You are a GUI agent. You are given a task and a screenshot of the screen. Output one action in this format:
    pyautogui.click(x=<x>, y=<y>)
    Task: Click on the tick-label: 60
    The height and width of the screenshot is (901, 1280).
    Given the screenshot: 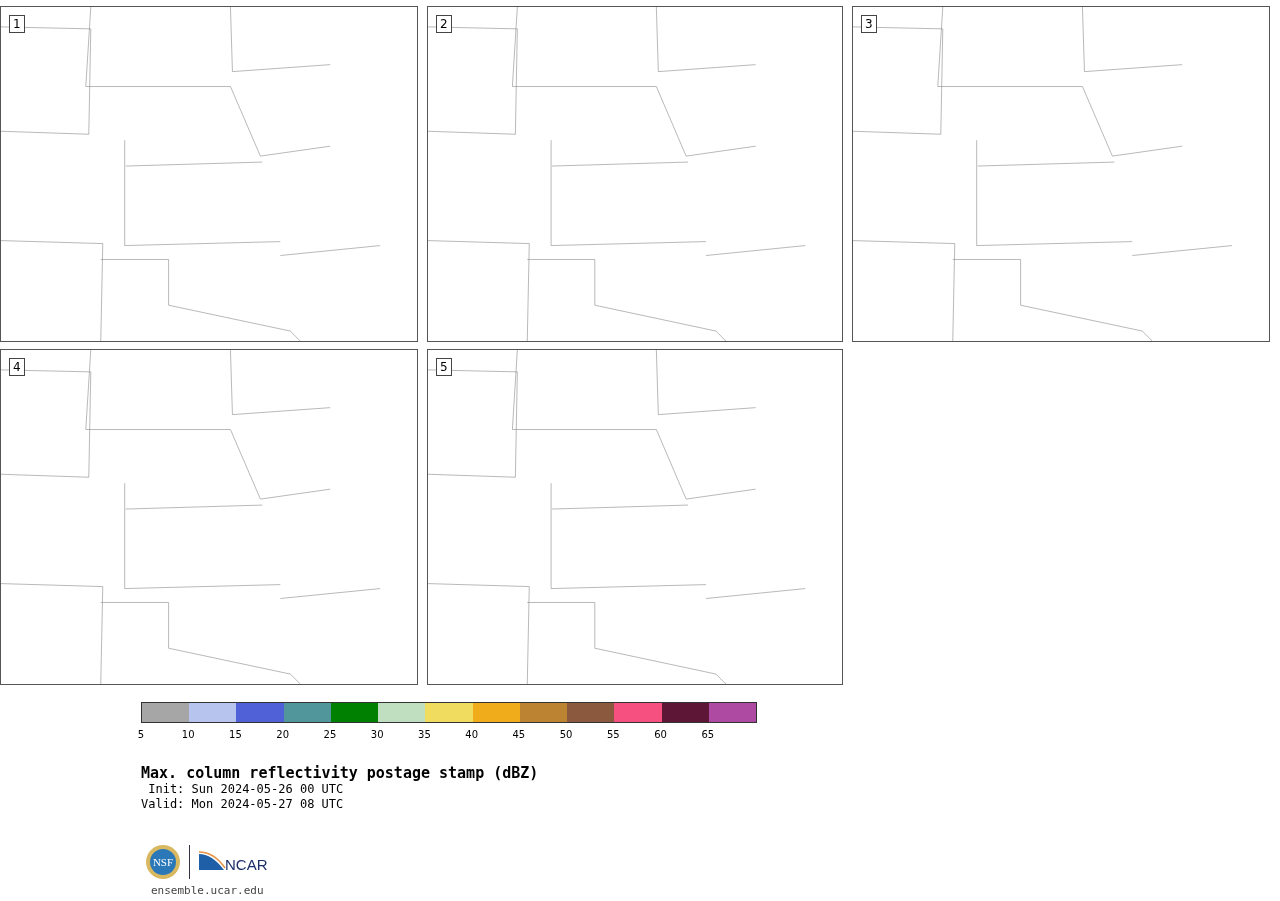 What is the action you would take?
    pyautogui.click(x=660, y=734)
    